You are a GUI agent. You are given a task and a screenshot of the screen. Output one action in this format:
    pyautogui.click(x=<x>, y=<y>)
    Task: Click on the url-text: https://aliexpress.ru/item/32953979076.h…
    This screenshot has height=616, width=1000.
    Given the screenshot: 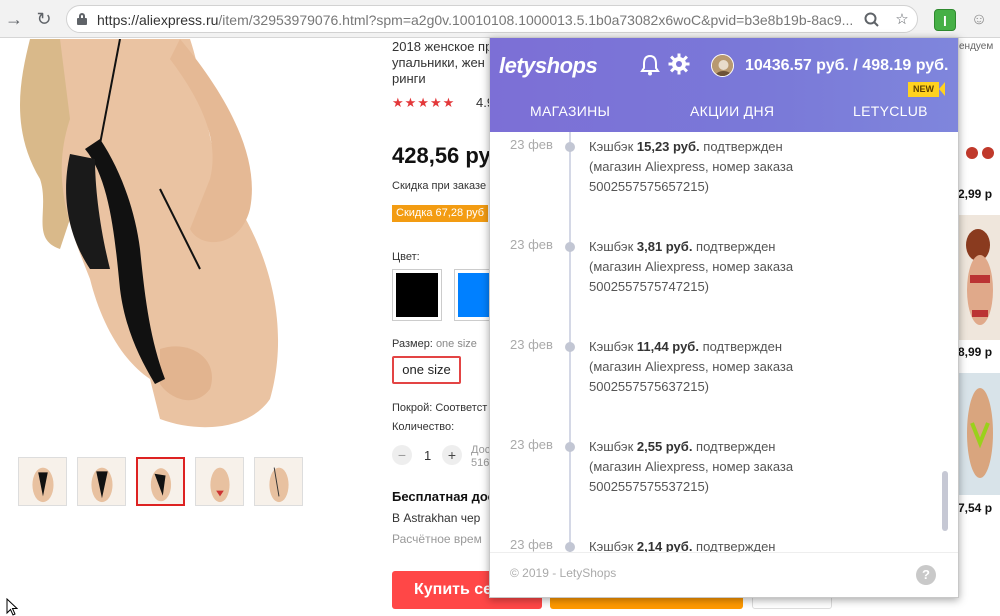 What is the action you would take?
    pyautogui.click(x=477, y=20)
    